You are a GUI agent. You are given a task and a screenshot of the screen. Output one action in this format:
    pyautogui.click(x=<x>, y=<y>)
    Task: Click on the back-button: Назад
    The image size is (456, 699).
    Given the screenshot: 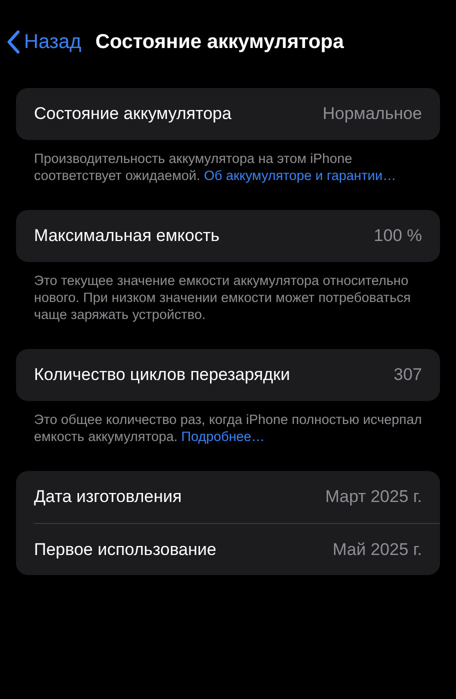 What is the action you would take?
    pyautogui.click(x=44, y=42)
    